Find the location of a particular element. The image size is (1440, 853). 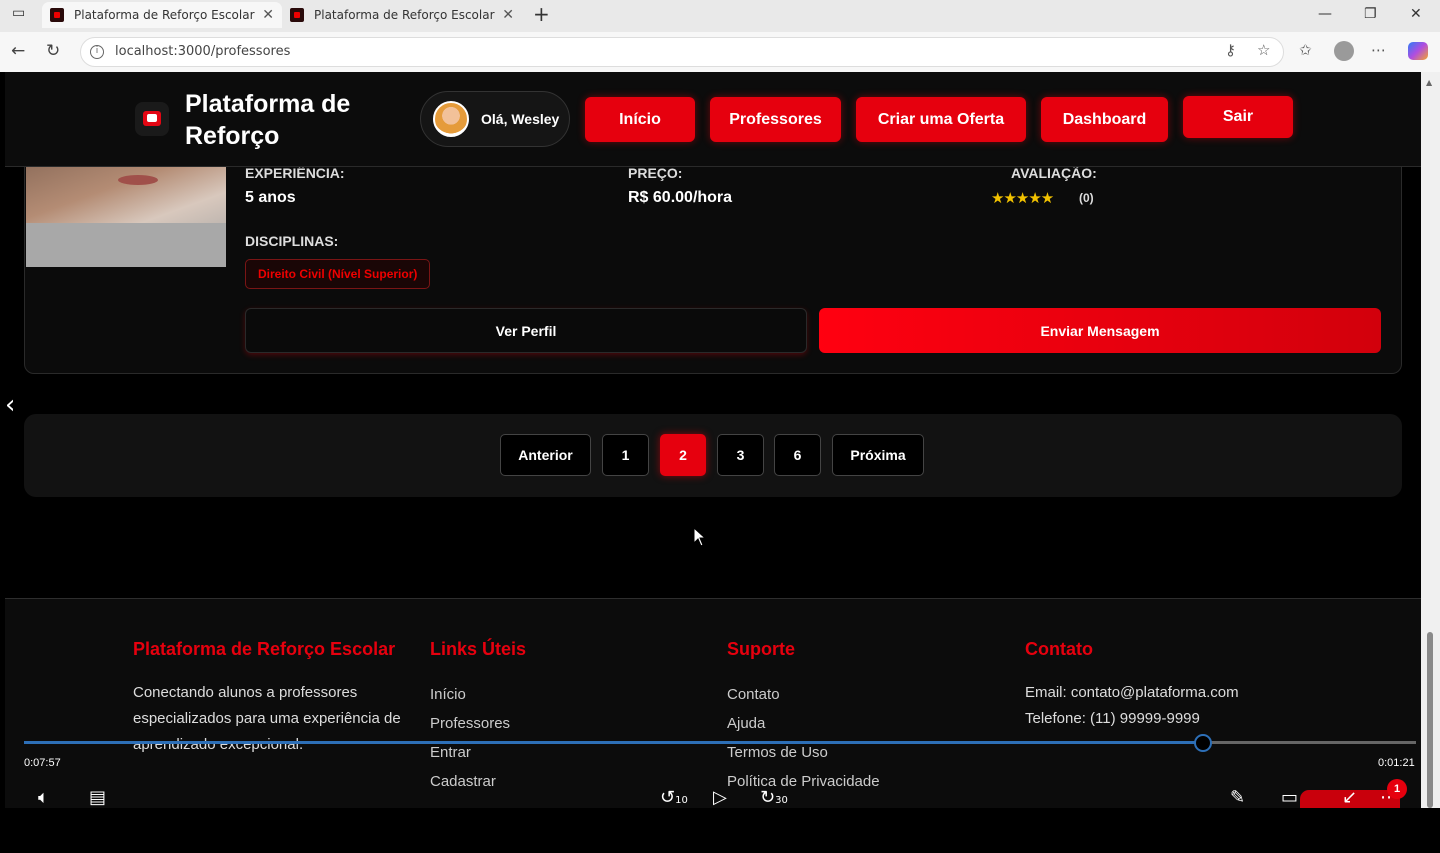

footer-link-contato: Contato is located at coordinates (803, 694).